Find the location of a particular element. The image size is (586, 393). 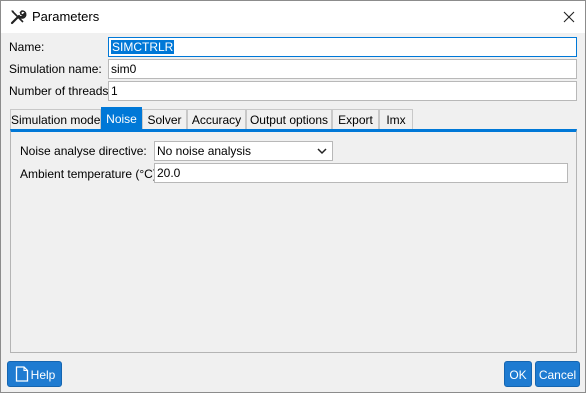

cancel-button: Cancel is located at coordinates (557, 374).